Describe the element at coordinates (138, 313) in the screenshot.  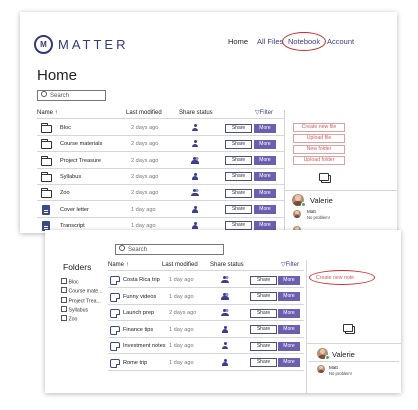
I see `note-name: Launch prep` at that location.